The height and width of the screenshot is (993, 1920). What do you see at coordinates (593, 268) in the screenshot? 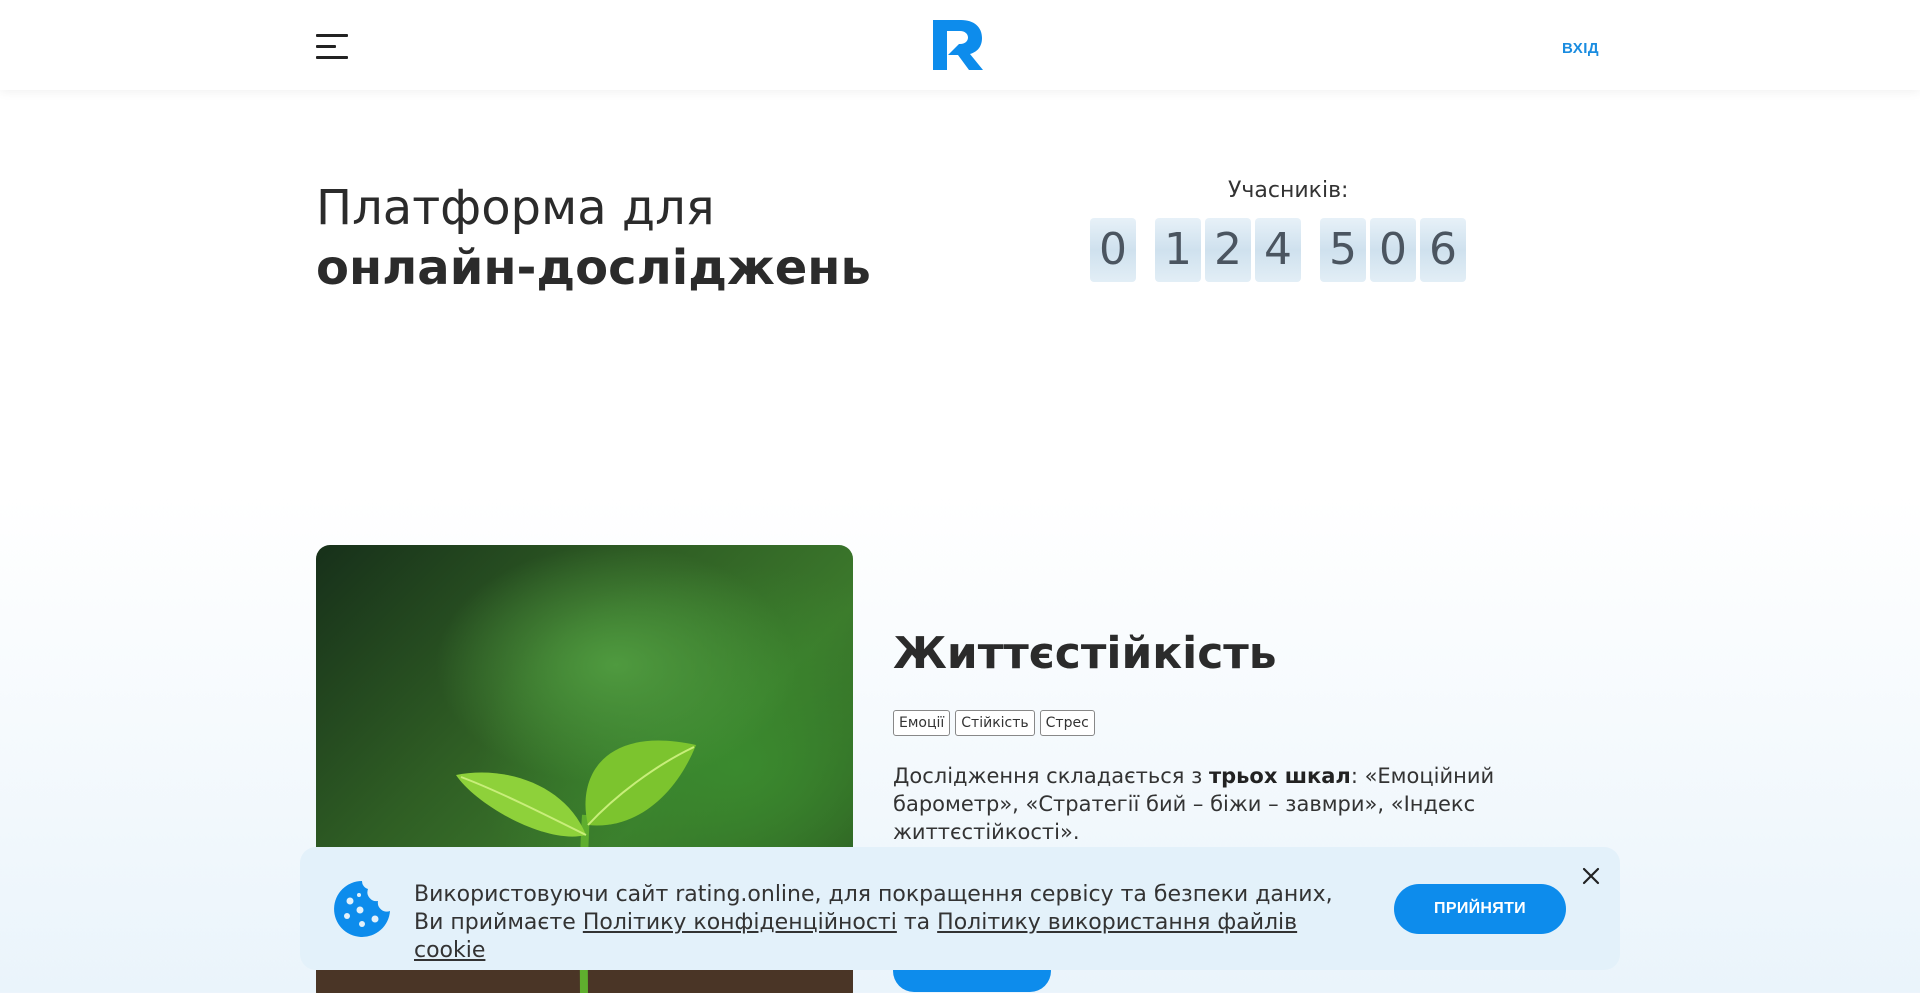
I see `hero-title-bold: онлайн-досліджень` at bounding box center [593, 268].